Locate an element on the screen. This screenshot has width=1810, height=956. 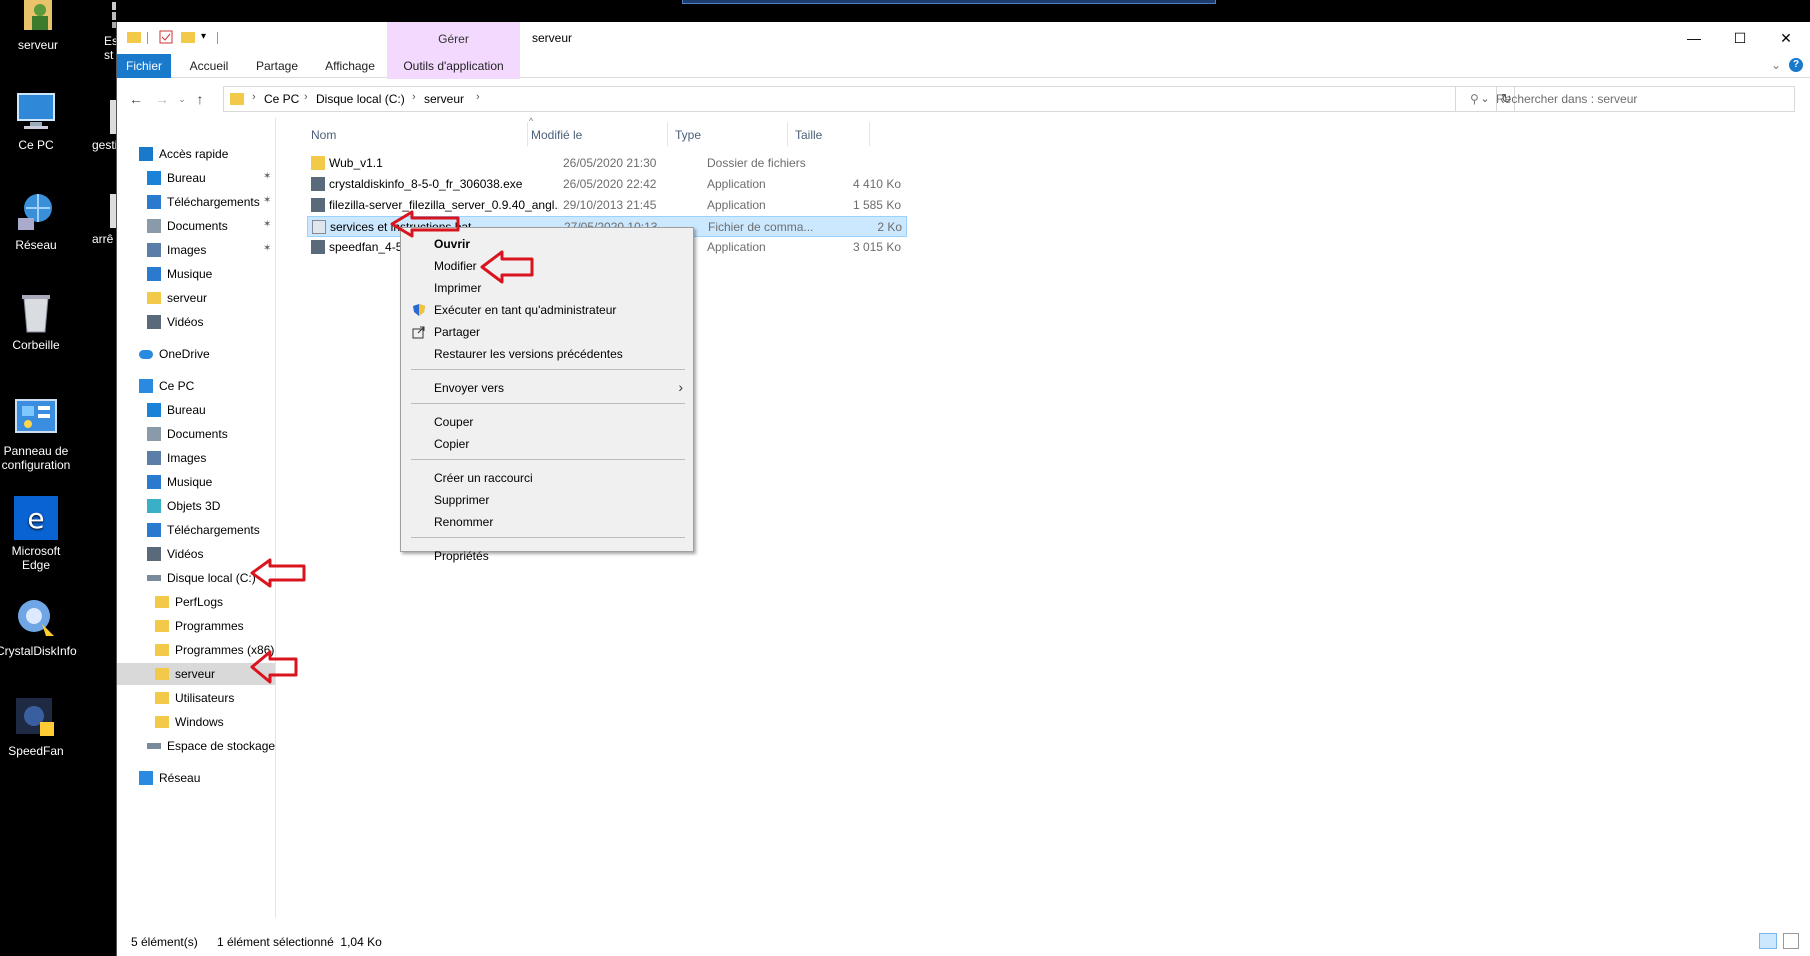
pane-divider is located at coordinates (275, 518).